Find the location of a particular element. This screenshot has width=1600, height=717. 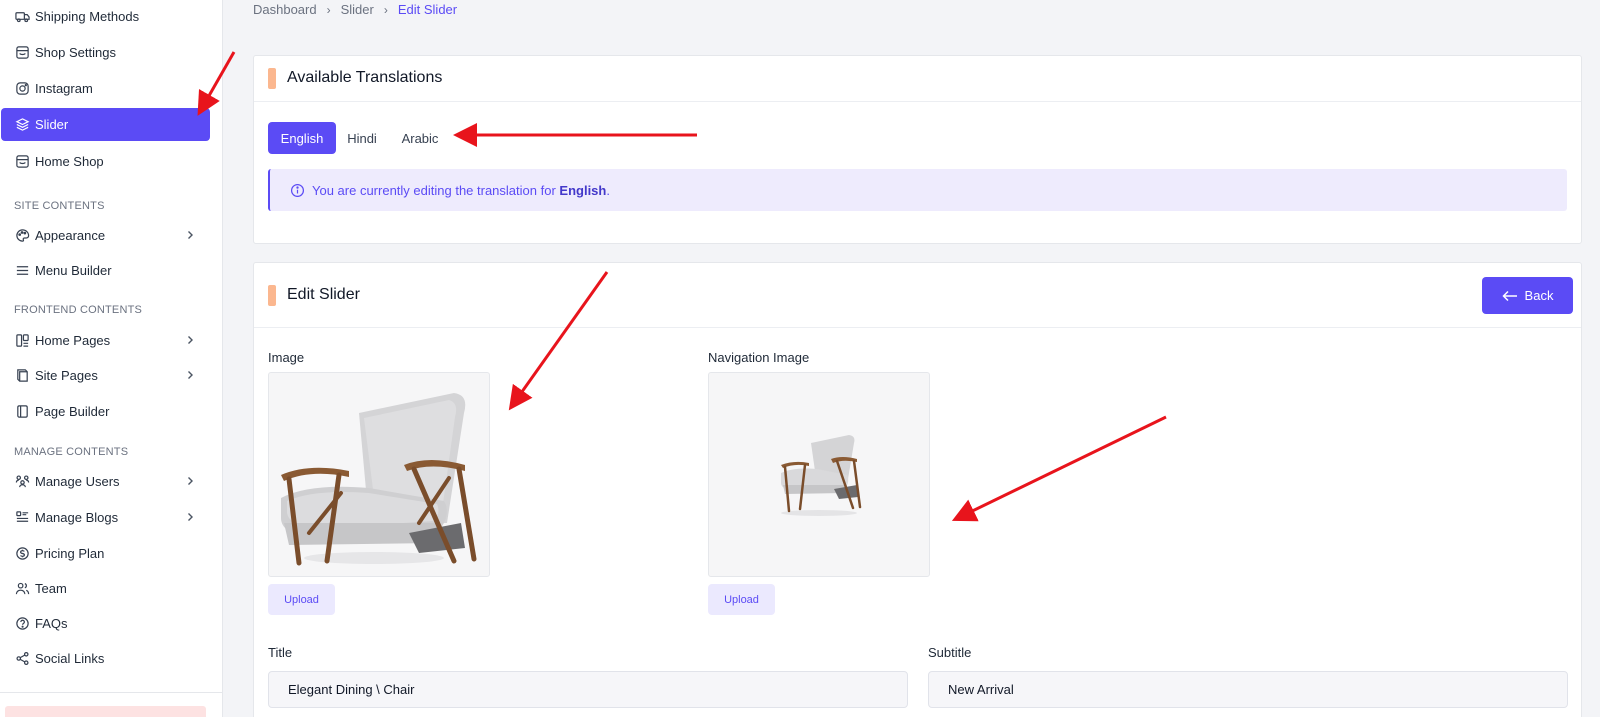

back-button: Back is located at coordinates (1527, 295).